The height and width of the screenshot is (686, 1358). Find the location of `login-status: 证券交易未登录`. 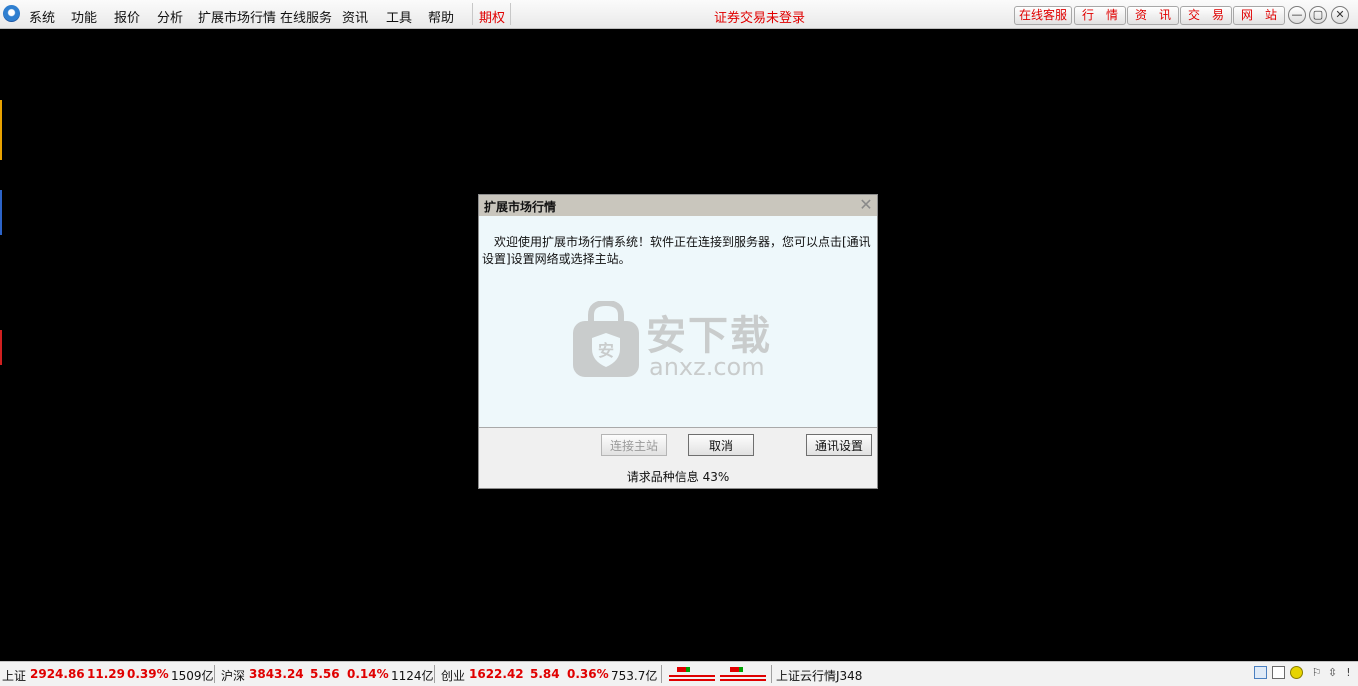

login-status: 证券交易未登录 is located at coordinates (760, 18).